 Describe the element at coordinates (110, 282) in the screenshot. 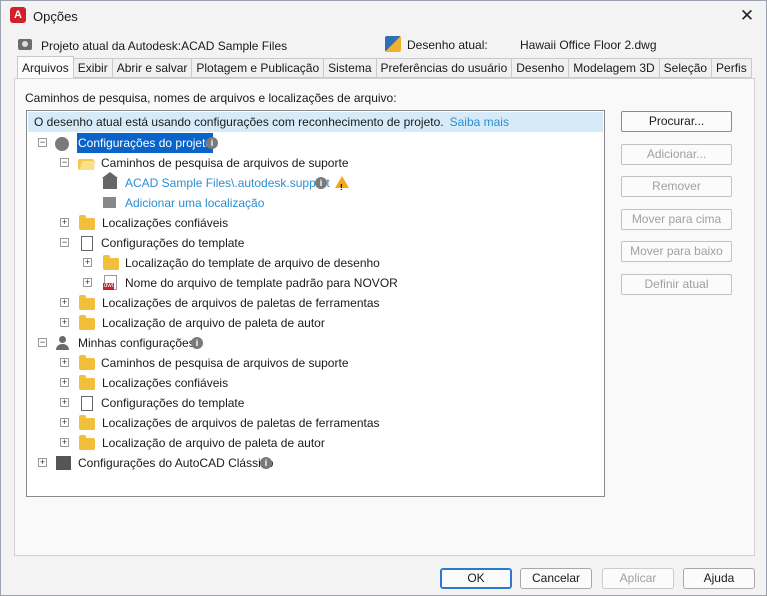

I see `dwt-file-icon` at that location.